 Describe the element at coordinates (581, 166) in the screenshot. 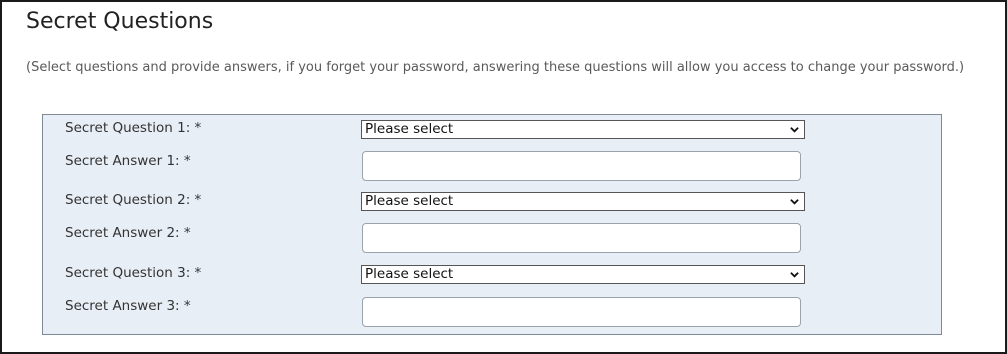

I see `secret-answer-1-input` at that location.